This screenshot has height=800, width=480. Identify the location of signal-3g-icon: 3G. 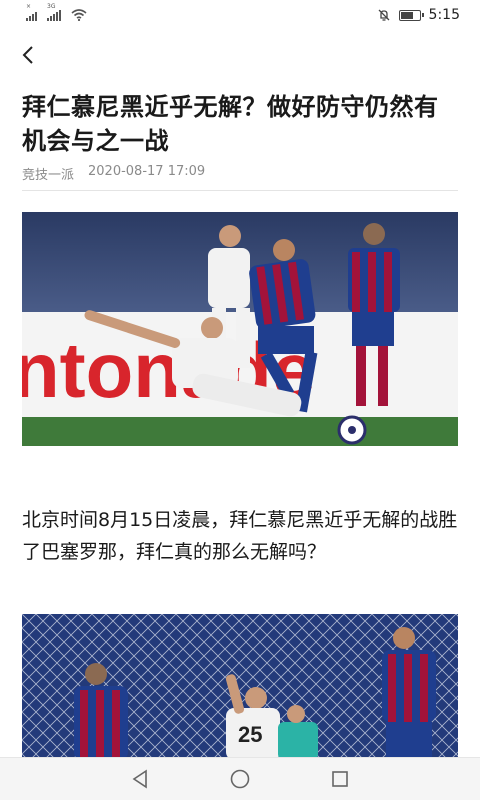
(54, 12).